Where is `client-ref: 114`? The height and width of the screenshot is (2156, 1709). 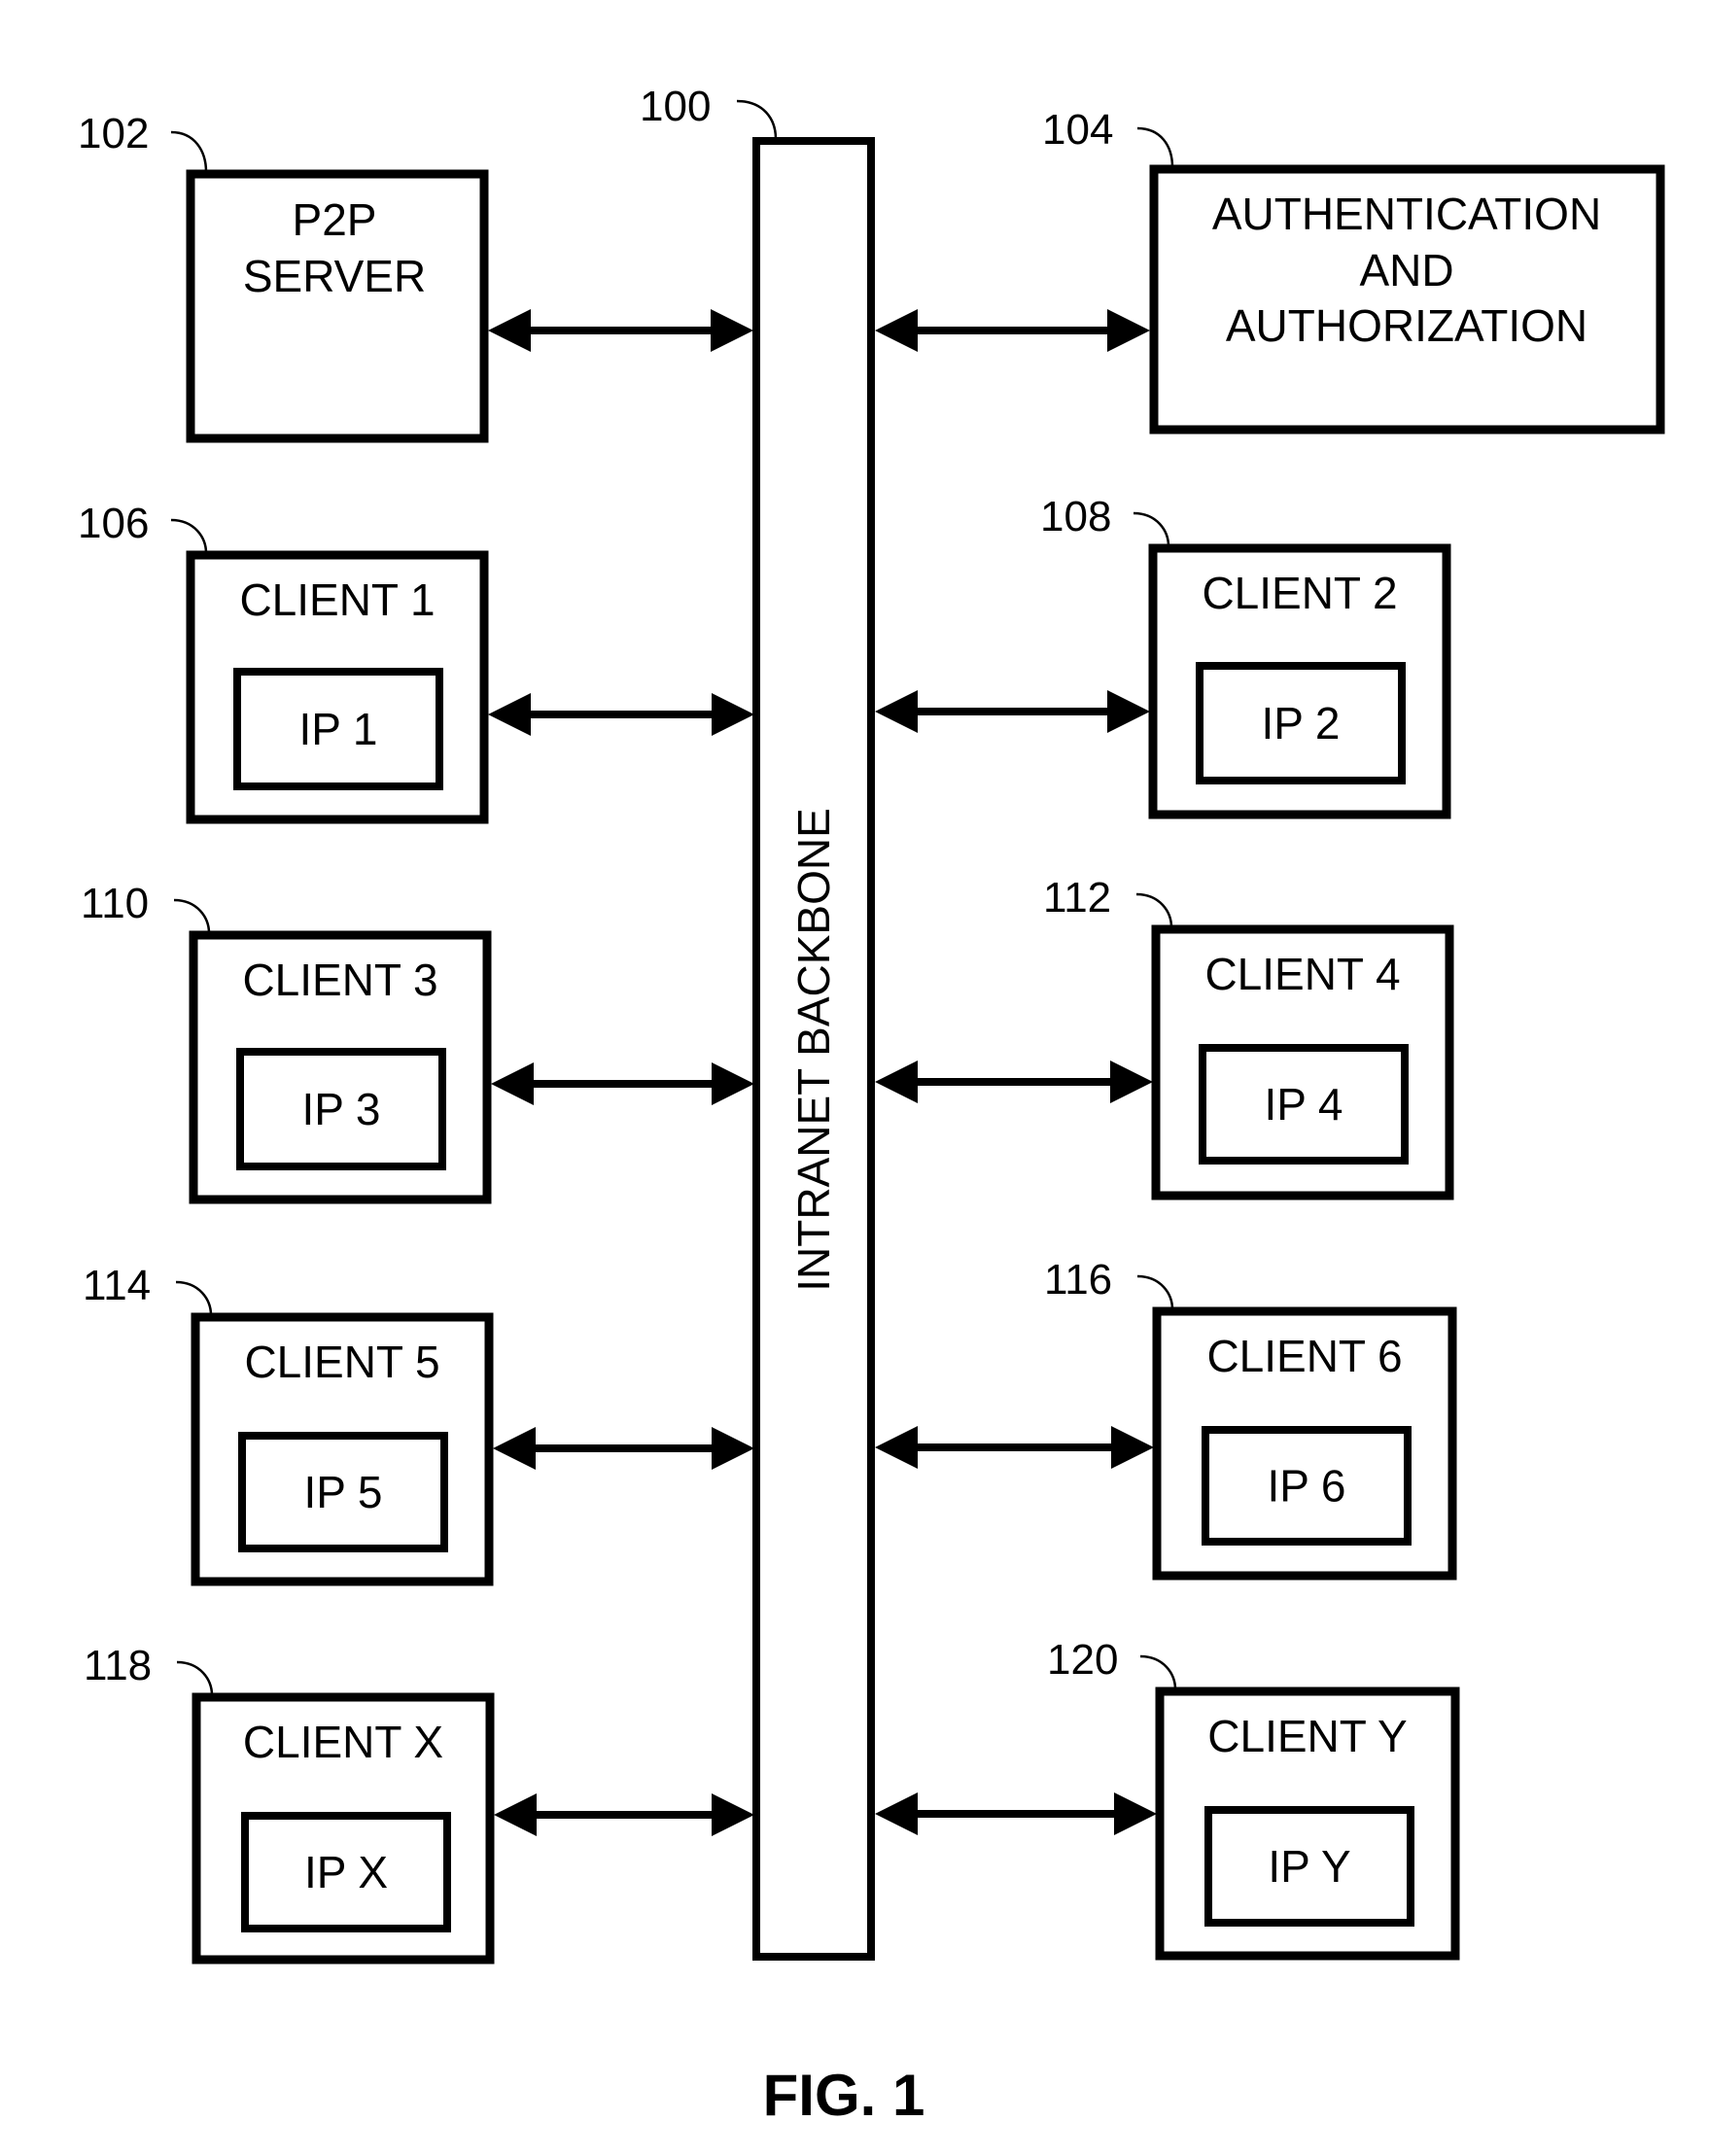 client-ref: 114 is located at coordinates (117, 1285).